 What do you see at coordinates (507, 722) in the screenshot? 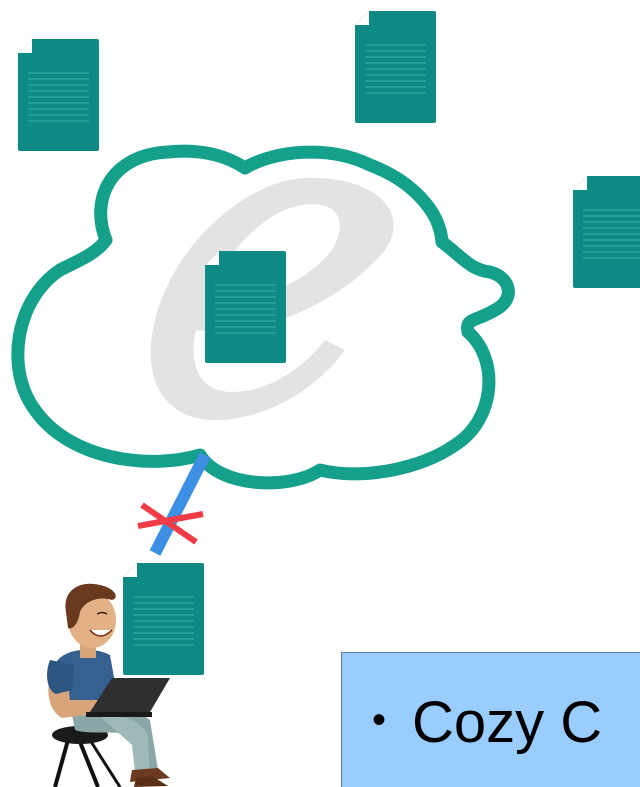
I see `bullet-text: Cozy C` at bounding box center [507, 722].